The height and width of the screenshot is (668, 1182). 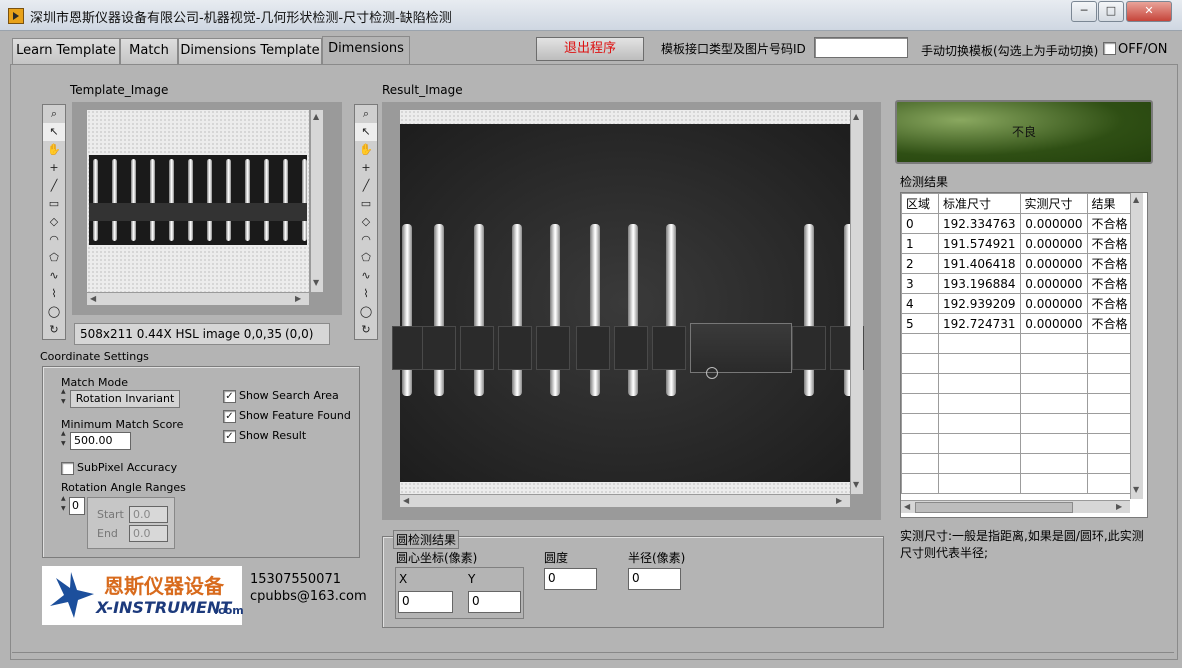 What do you see at coordinates (979, 263) in the screenshot?
I see `table-cell: 191.406418` at bounding box center [979, 263].